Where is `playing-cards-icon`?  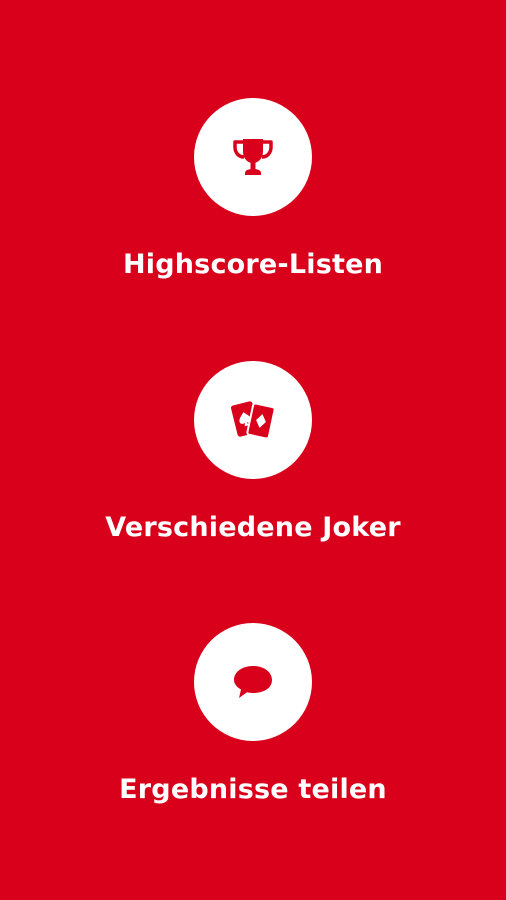 playing-cards-icon is located at coordinates (253, 420).